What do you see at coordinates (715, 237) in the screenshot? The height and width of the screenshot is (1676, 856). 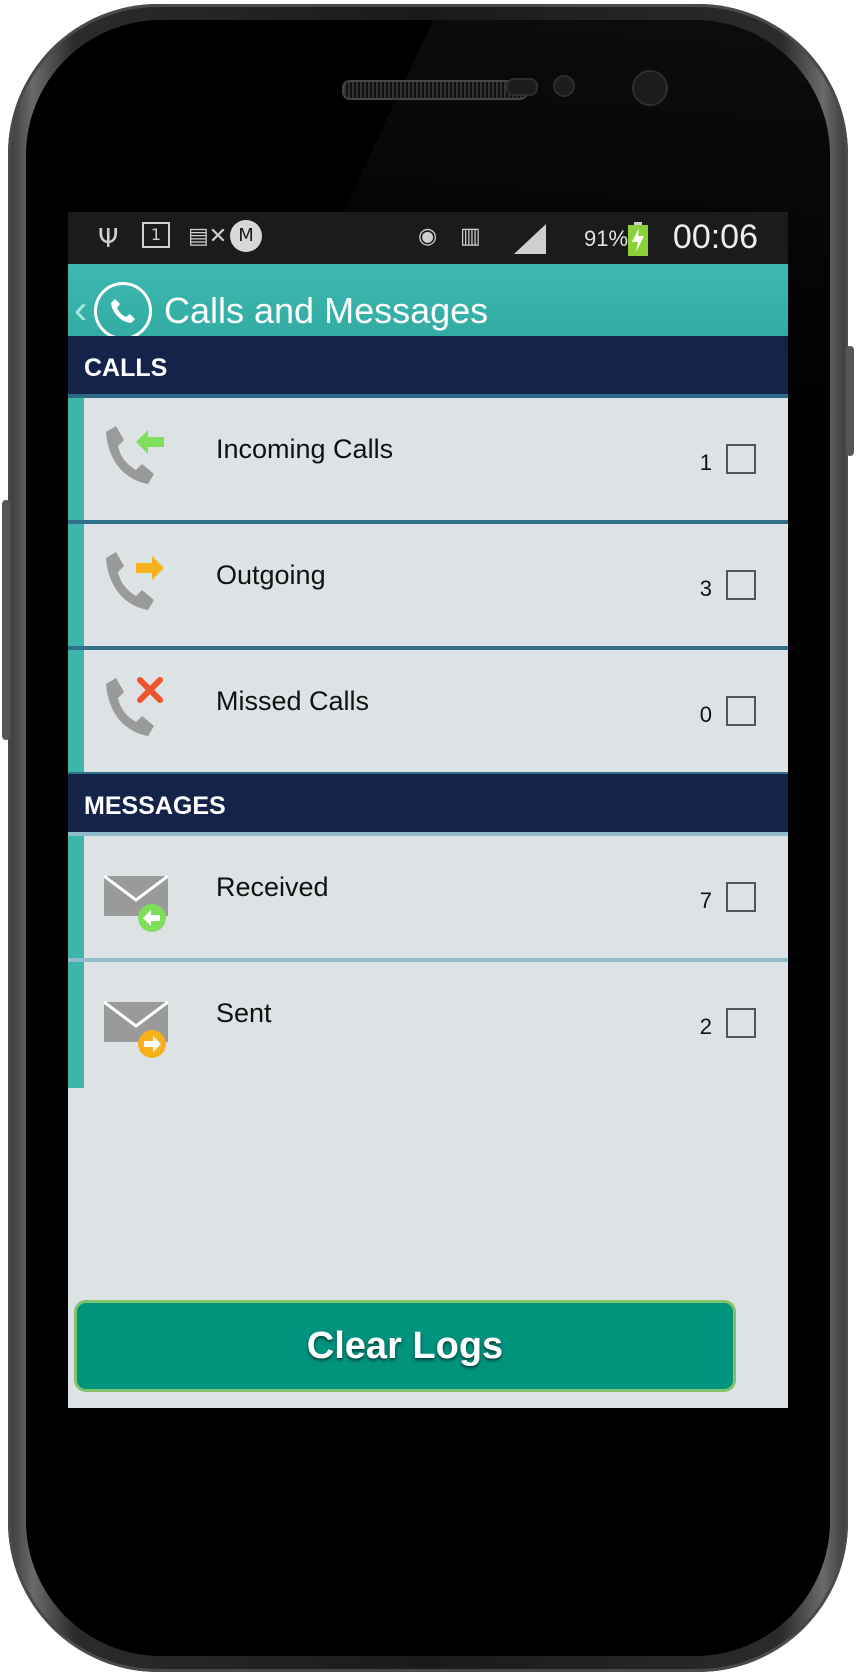 I see `clock: 00:06` at bounding box center [715, 237].